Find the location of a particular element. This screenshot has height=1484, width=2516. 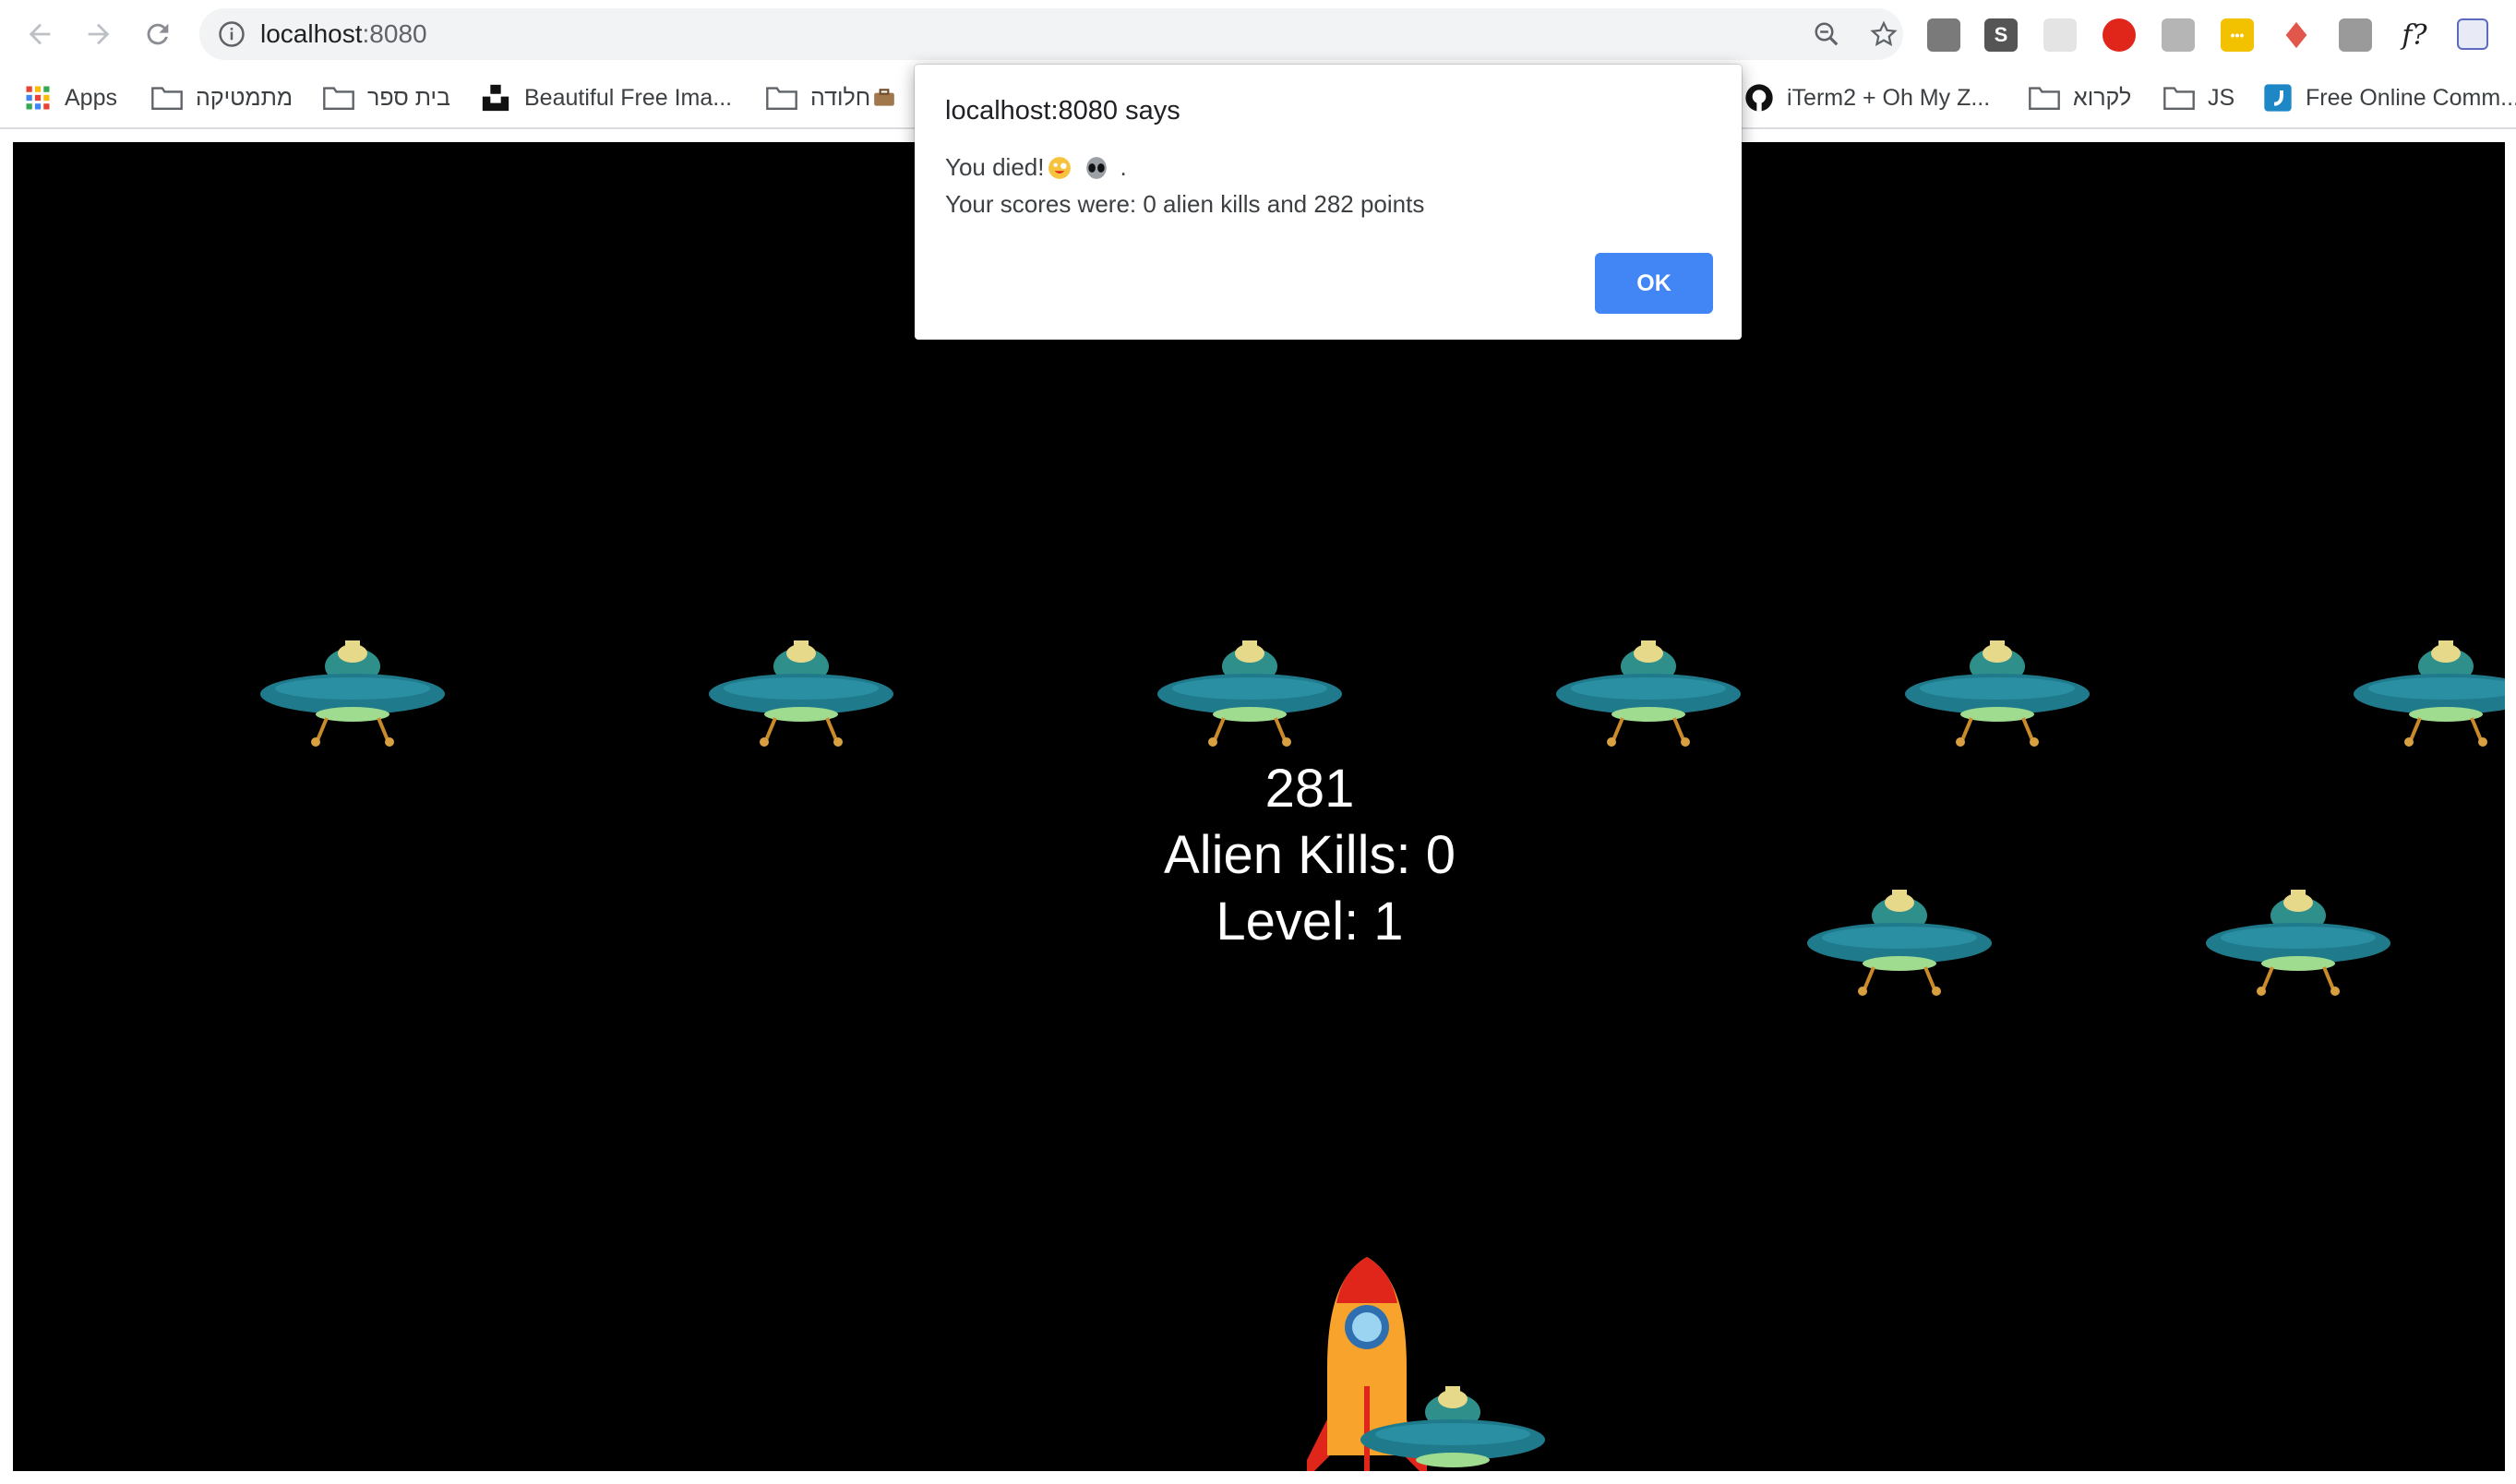

forward-arrow-icon is located at coordinates (99, 34).